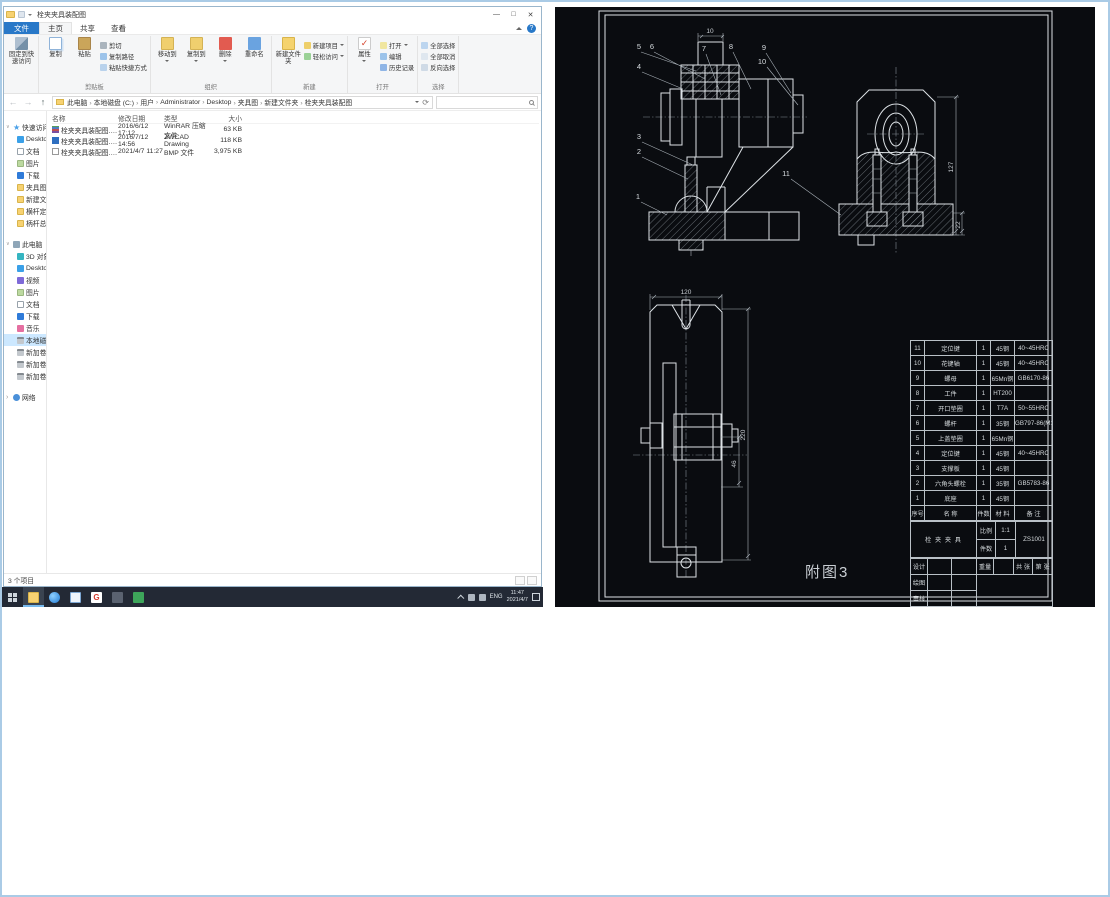 The width and height of the screenshot is (1110, 897). What do you see at coordinates (425, 102) in the screenshot?
I see `refresh-icon: ⟳` at bounding box center [425, 102].